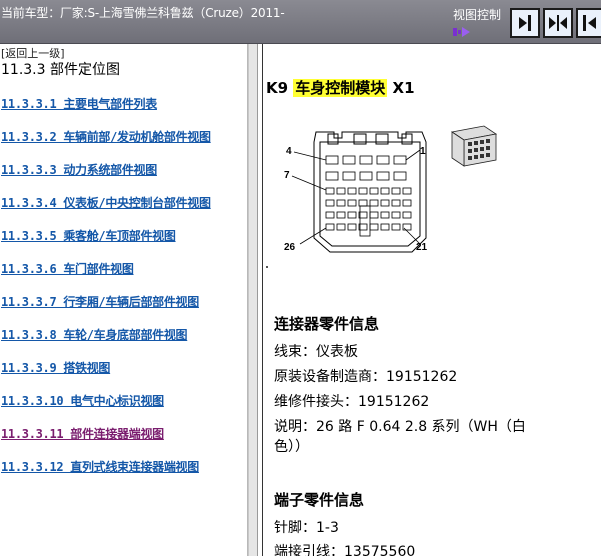  What do you see at coordinates (422, 247) in the screenshot?
I see `pin-label-21: 21` at bounding box center [422, 247].